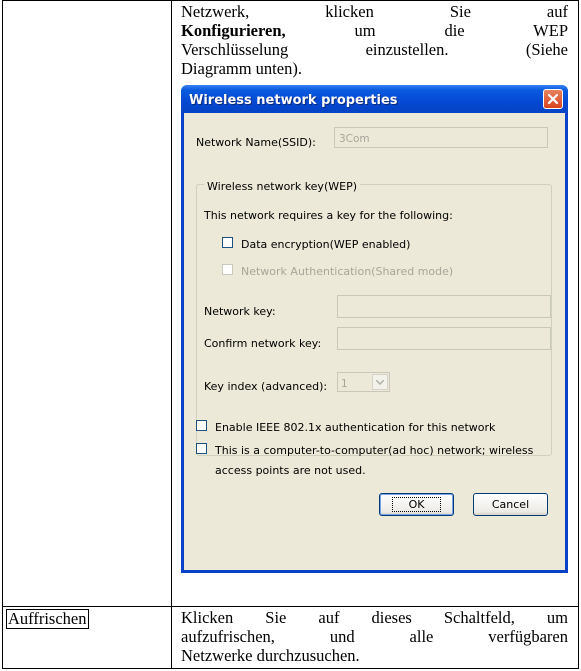 This screenshot has height=671, width=581. What do you see at coordinates (344, 384) in the screenshot?
I see `key-index-value: 1` at bounding box center [344, 384].